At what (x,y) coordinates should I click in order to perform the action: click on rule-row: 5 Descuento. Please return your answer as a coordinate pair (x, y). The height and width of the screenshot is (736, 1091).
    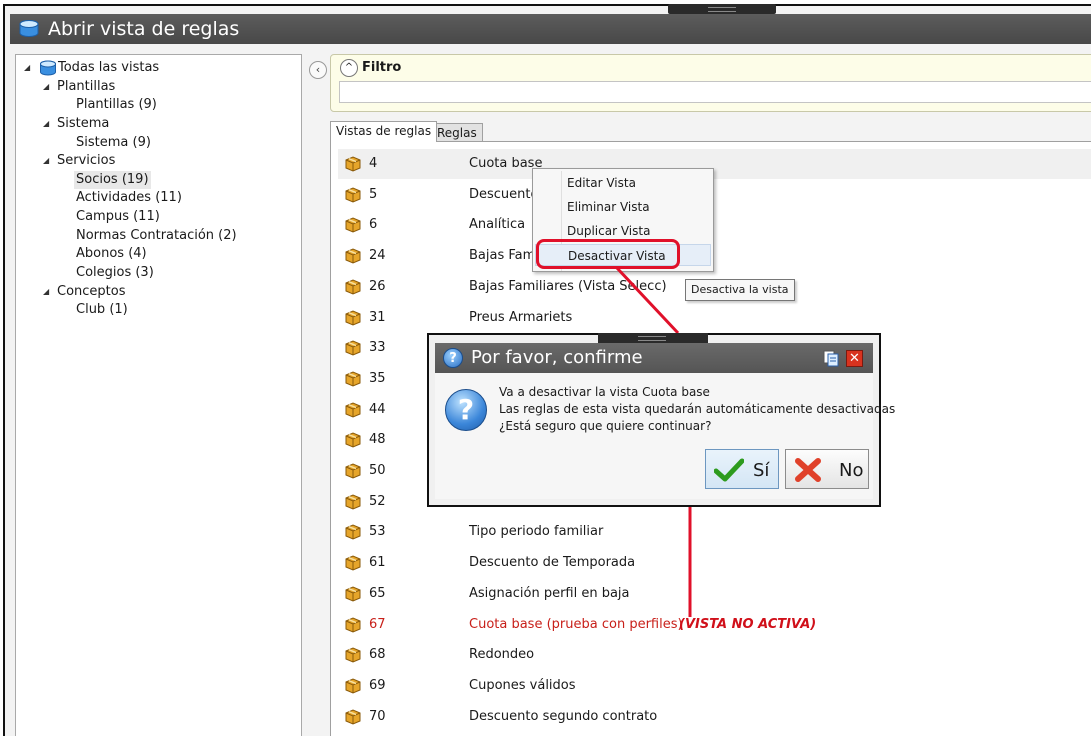
    Looking at the image, I should click on (714, 195).